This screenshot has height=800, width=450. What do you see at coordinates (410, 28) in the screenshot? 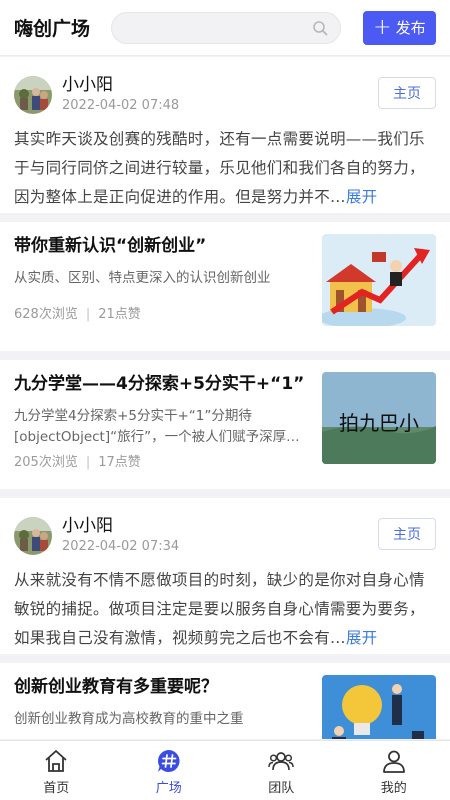
I see `publish-label: 发布` at bounding box center [410, 28].